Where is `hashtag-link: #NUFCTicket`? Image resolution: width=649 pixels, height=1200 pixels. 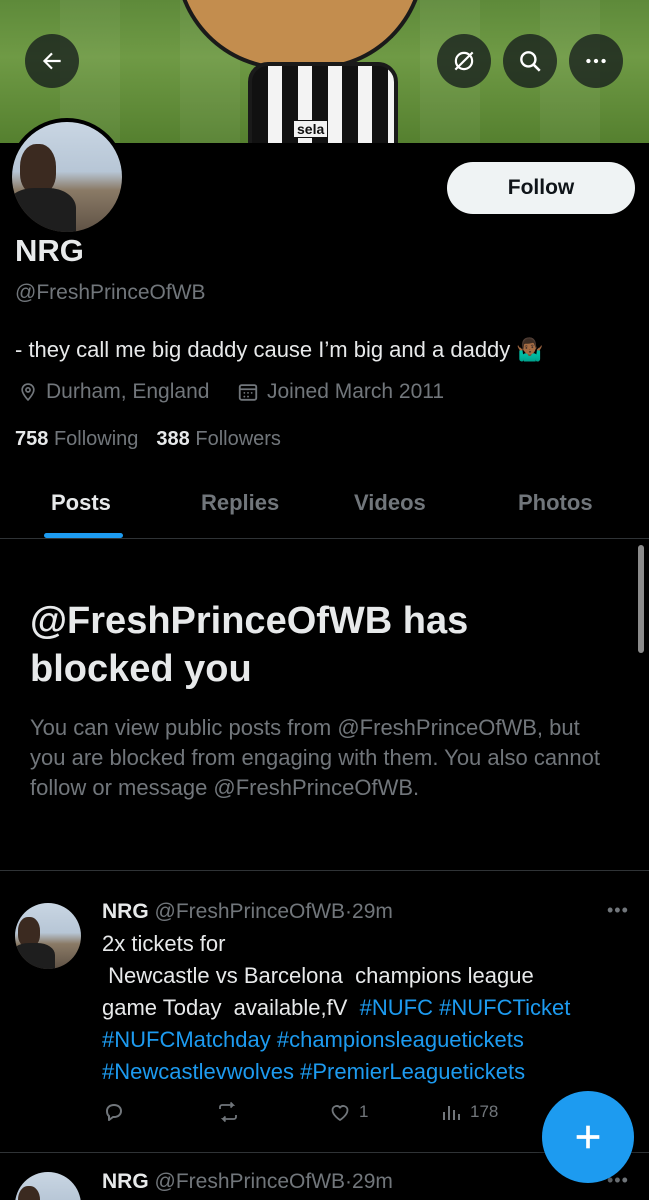 hashtag-link: #NUFCTicket is located at coordinates (504, 1007).